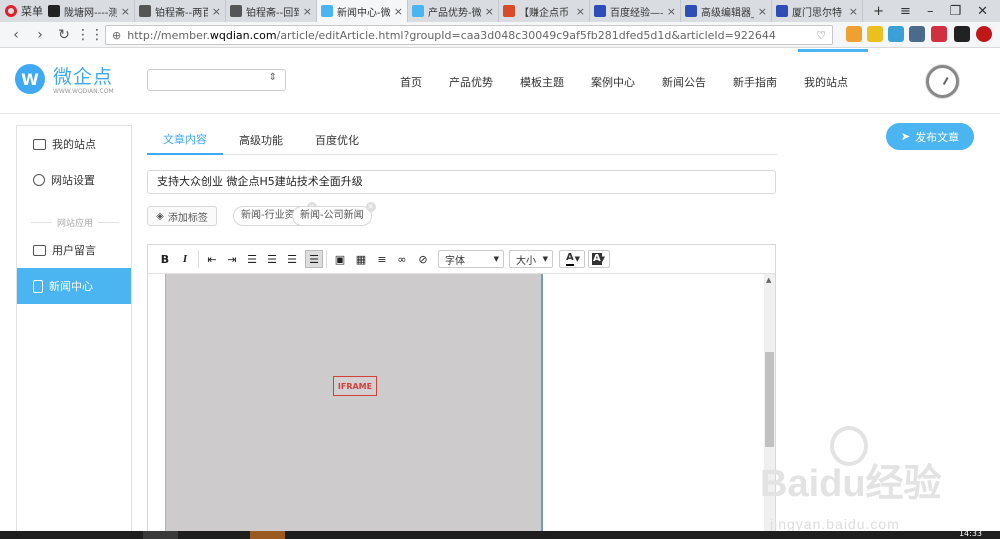 The width and height of the screenshot is (1000, 539). Describe the element at coordinates (471, 82) in the screenshot. I see `nav-item-product: 产品优势` at that location.